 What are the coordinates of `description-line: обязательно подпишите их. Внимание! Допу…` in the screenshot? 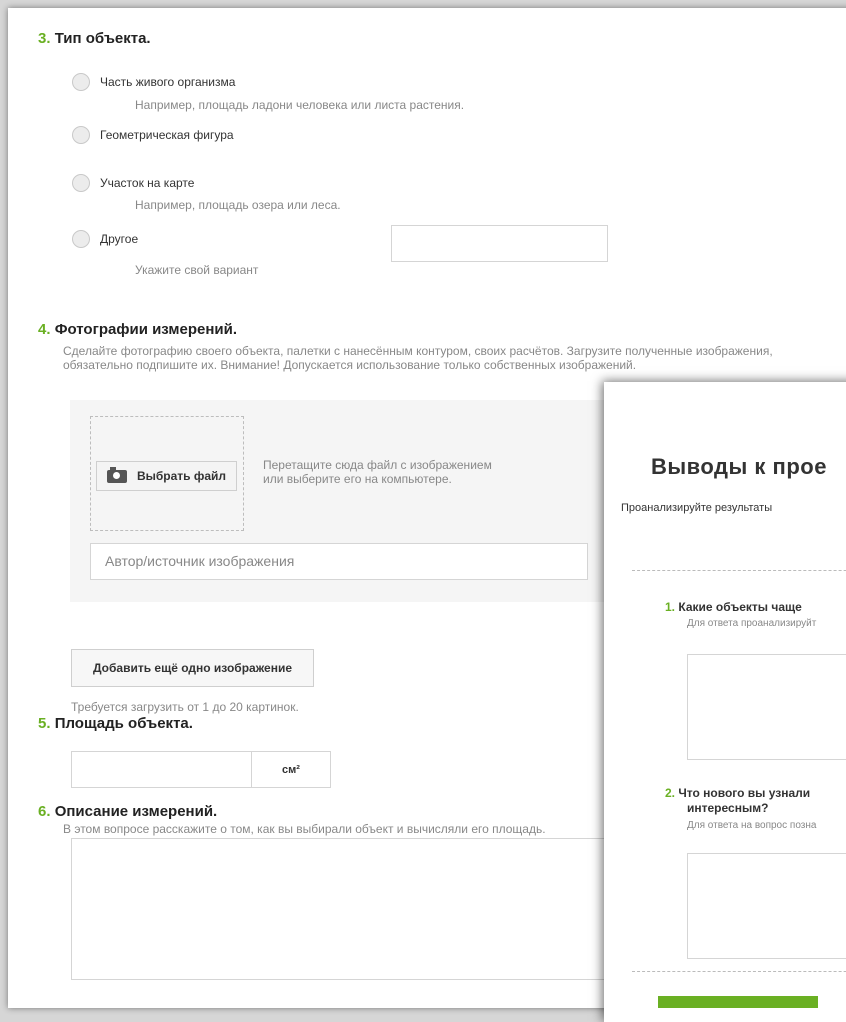 It's located at (350, 365).